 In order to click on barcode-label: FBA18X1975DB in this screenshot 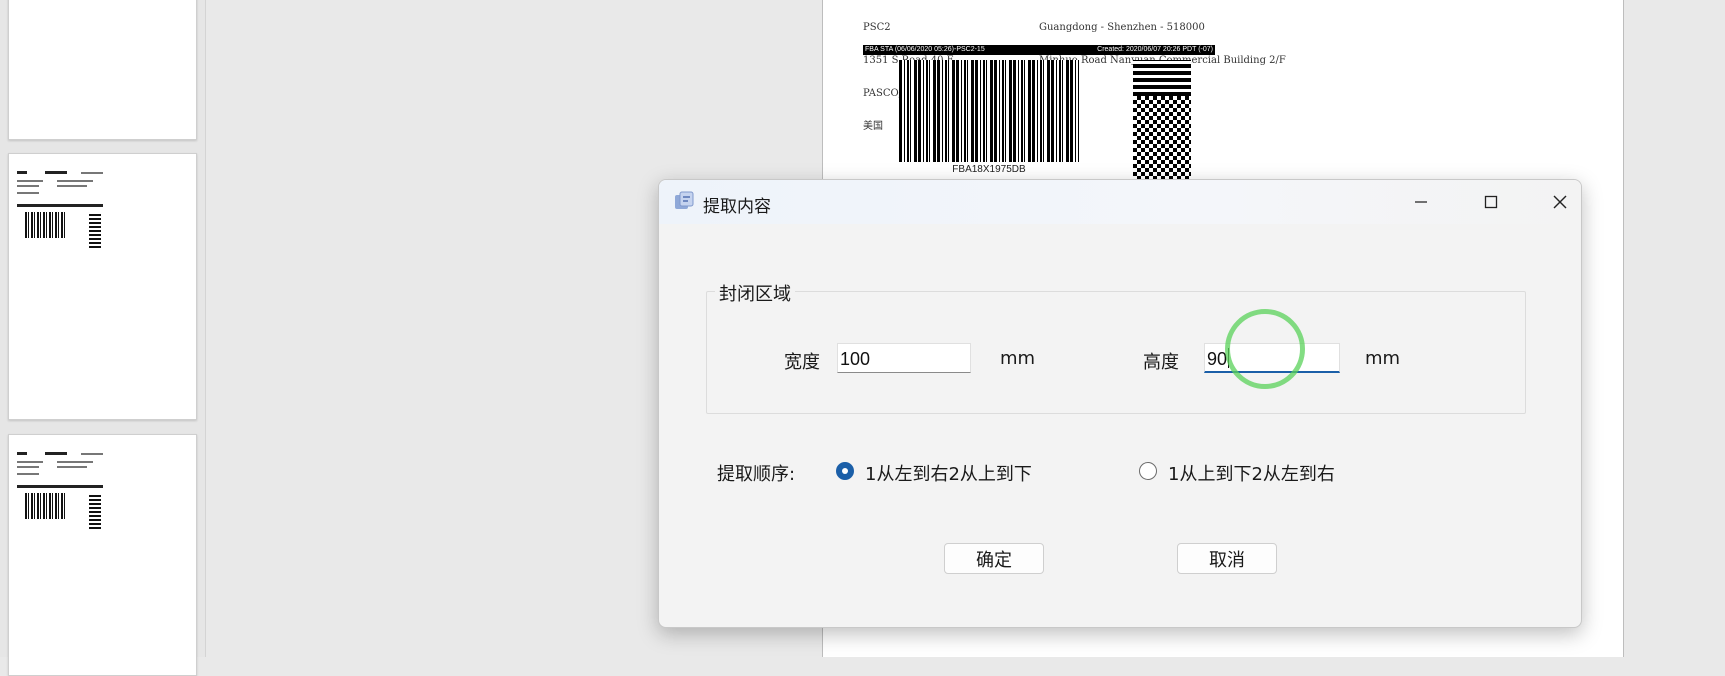, I will do `click(989, 169)`.